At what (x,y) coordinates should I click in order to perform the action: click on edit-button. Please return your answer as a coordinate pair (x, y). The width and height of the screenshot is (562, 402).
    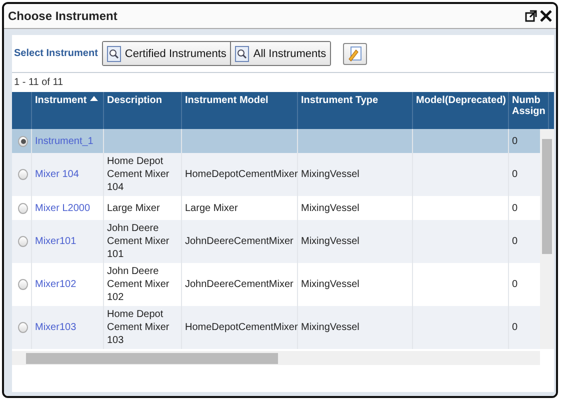
    Looking at the image, I should click on (355, 53).